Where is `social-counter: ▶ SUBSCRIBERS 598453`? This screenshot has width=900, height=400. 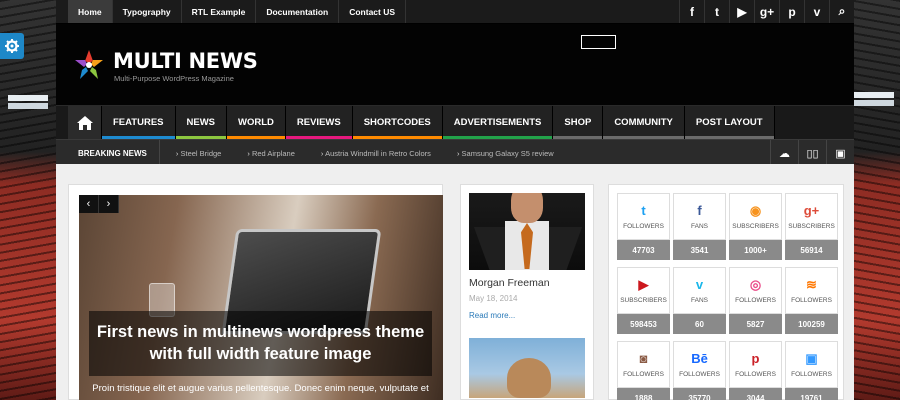 social-counter: ▶ SUBSCRIBERS 598453 is located at coordinates (643, 300).